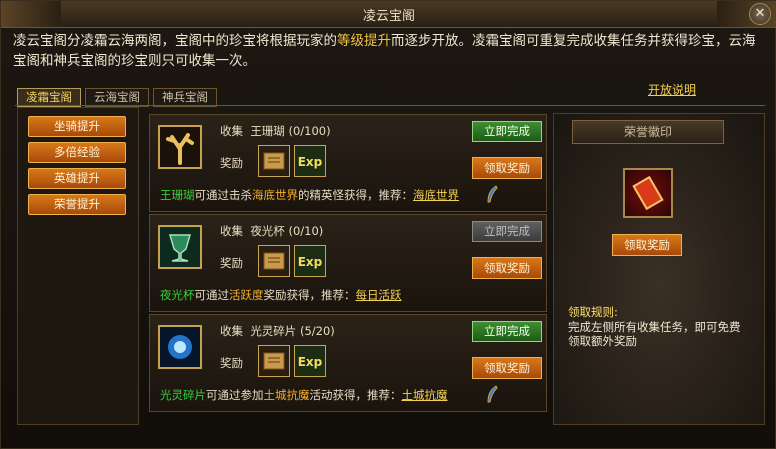 Image resolution: width=776 pixels, height=449 pixels. I want to click on progress-count: (0/10), so click(306, 231).